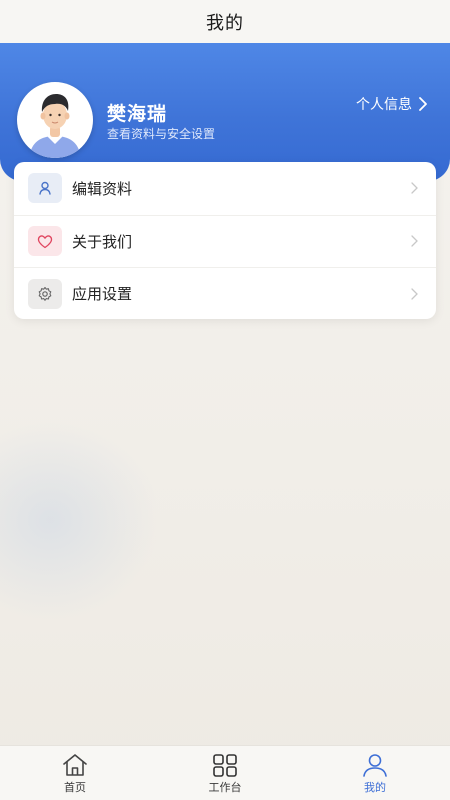  Describe the element at coordinates (375, 787) in the screenshot. I see `tab-label: 我的` at that location.